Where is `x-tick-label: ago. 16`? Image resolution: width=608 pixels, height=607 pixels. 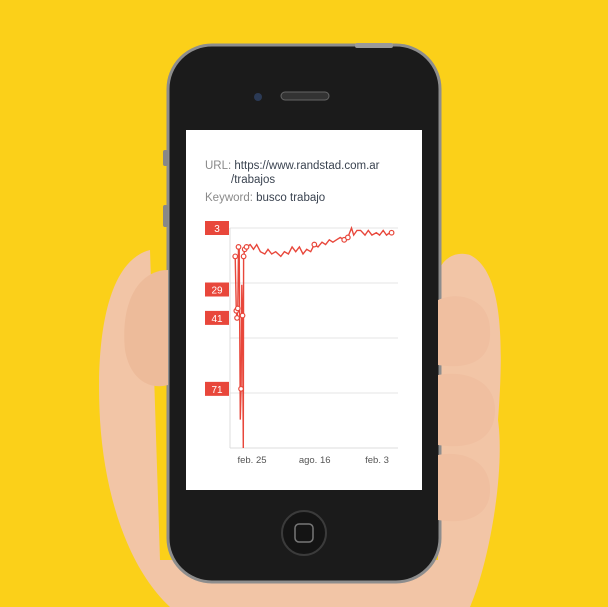
x-tick-label: ago. 16 is located at coordinates (315, 460).